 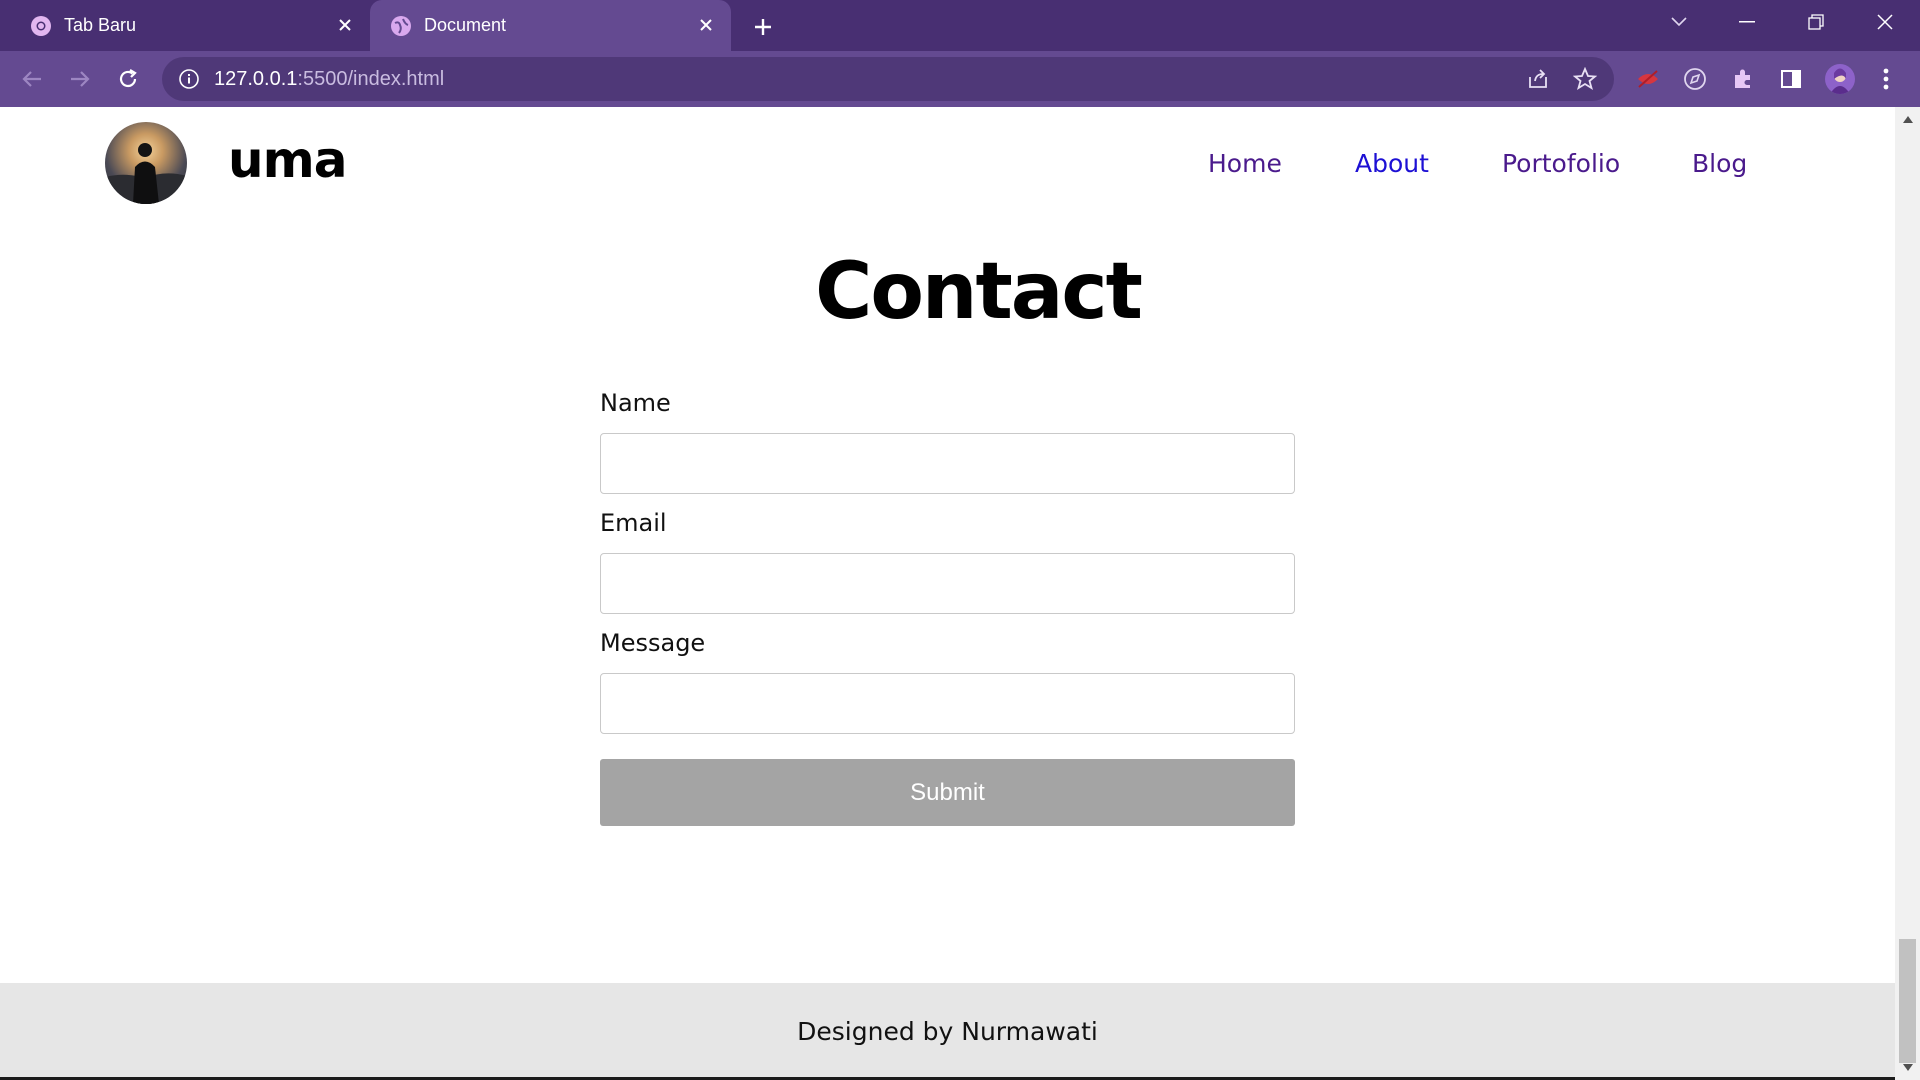 What do you see at coordinates (1907, 119) in the screenshot?
I see `scroll-up-arrow-icon` at bounding box center [1907, 119].